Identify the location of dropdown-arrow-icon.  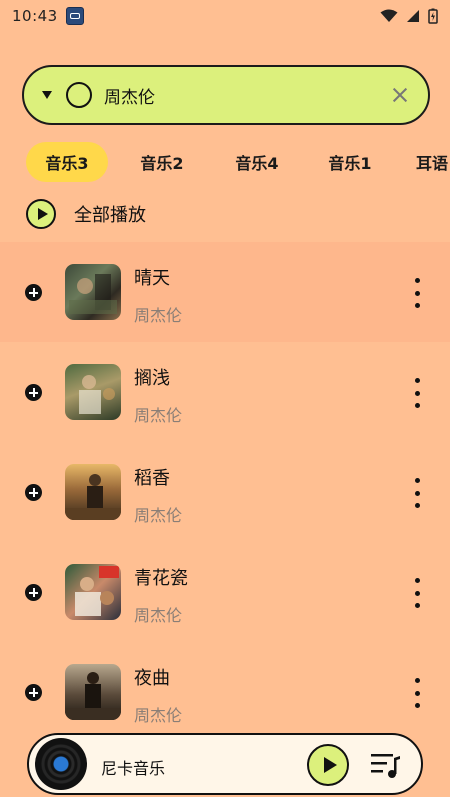
(47, 95).